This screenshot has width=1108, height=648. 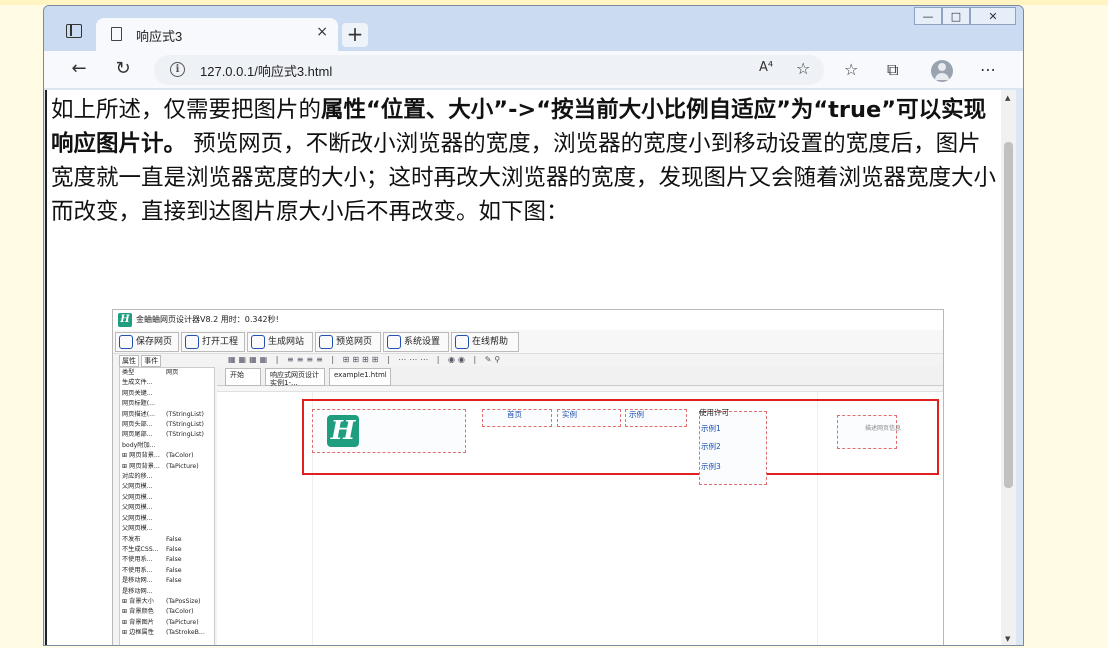 What do you see at coordinates (766, 67) in the screenshot?
I see `read-aloud-icon: A⁴` at bounding box center [766, 67].